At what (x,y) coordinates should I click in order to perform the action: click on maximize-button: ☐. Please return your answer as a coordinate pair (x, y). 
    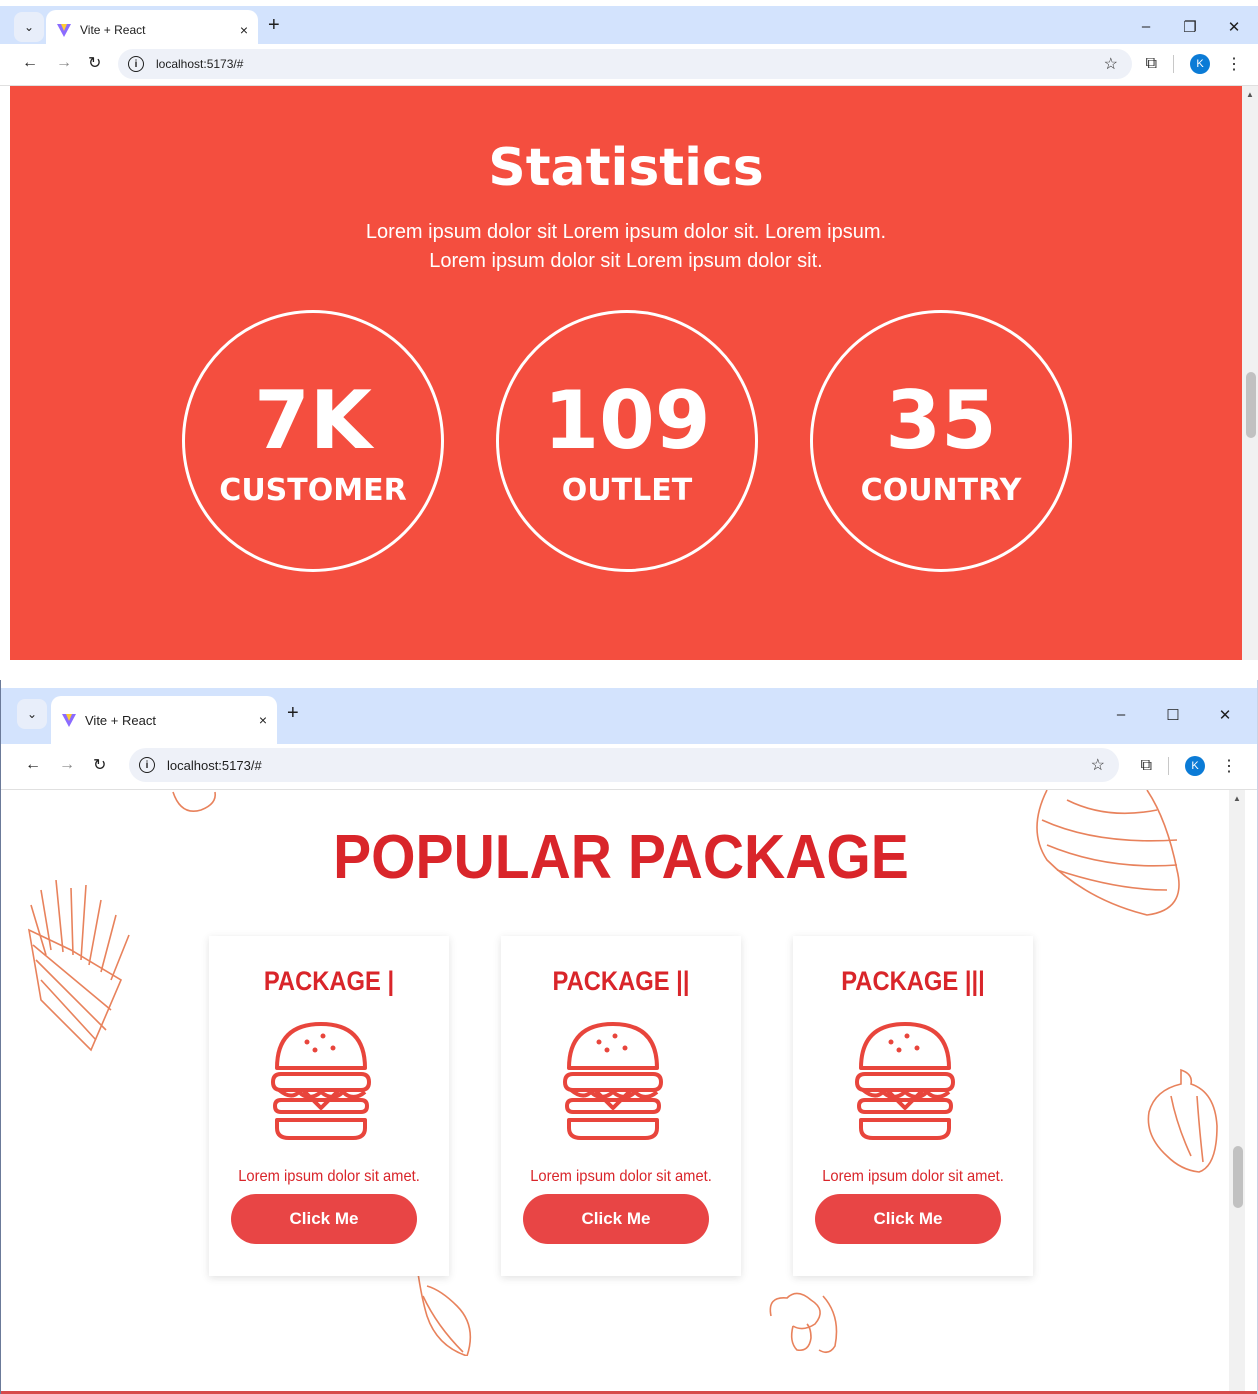
    Looking at the image, I should click on (1173, 715).